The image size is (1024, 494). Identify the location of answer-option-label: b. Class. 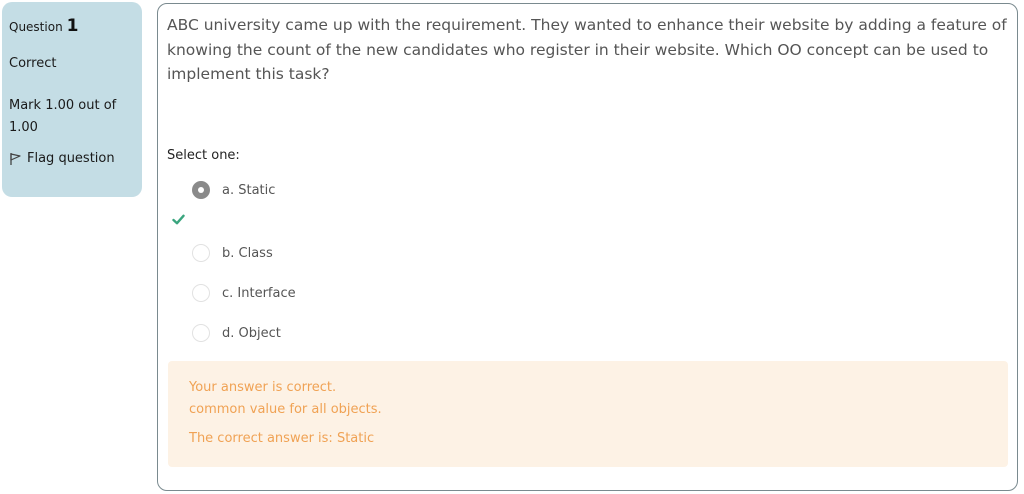
(247, 253).